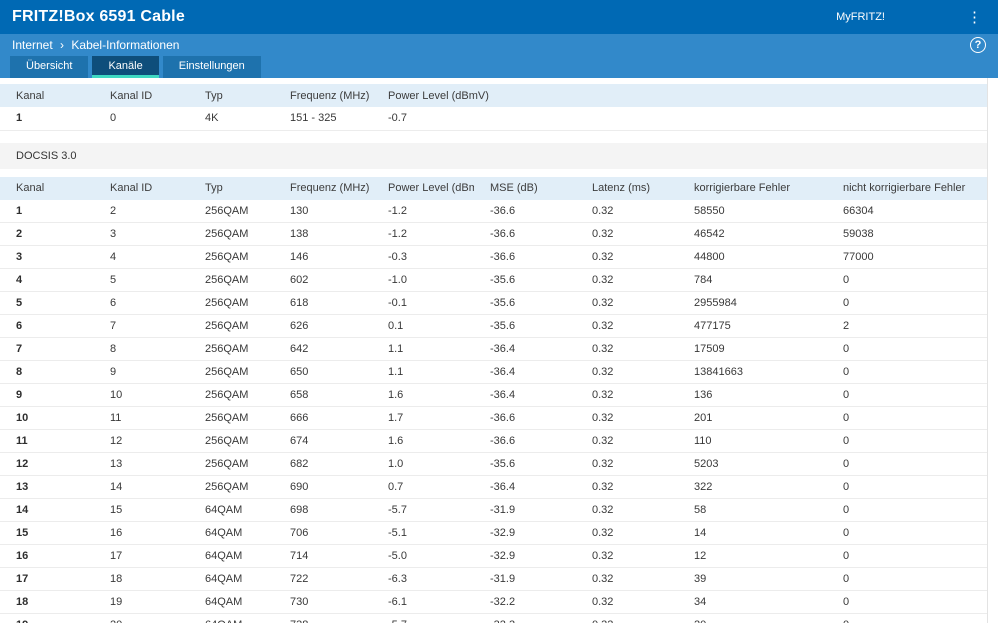 The height and width of the screenshot is (623, 998). What do you see at coordinates (323, 188) in the screenshot?
I see `column-header: Frequenz (MHz)` at bounding box center [323, 188].